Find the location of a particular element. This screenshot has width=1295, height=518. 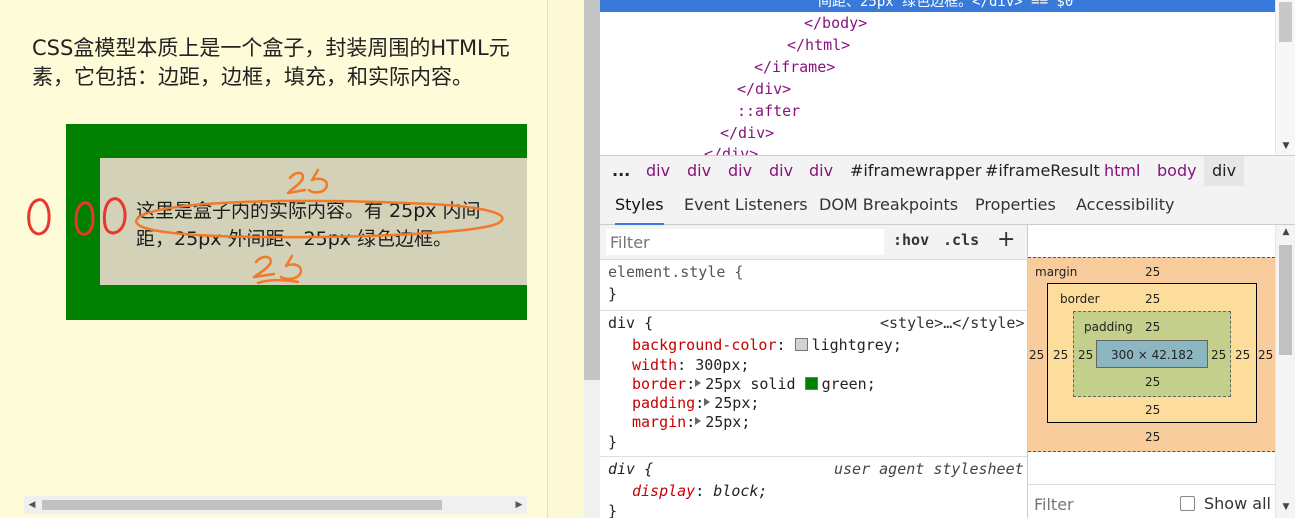

border-label: border is located at coordinates (1080, 299).